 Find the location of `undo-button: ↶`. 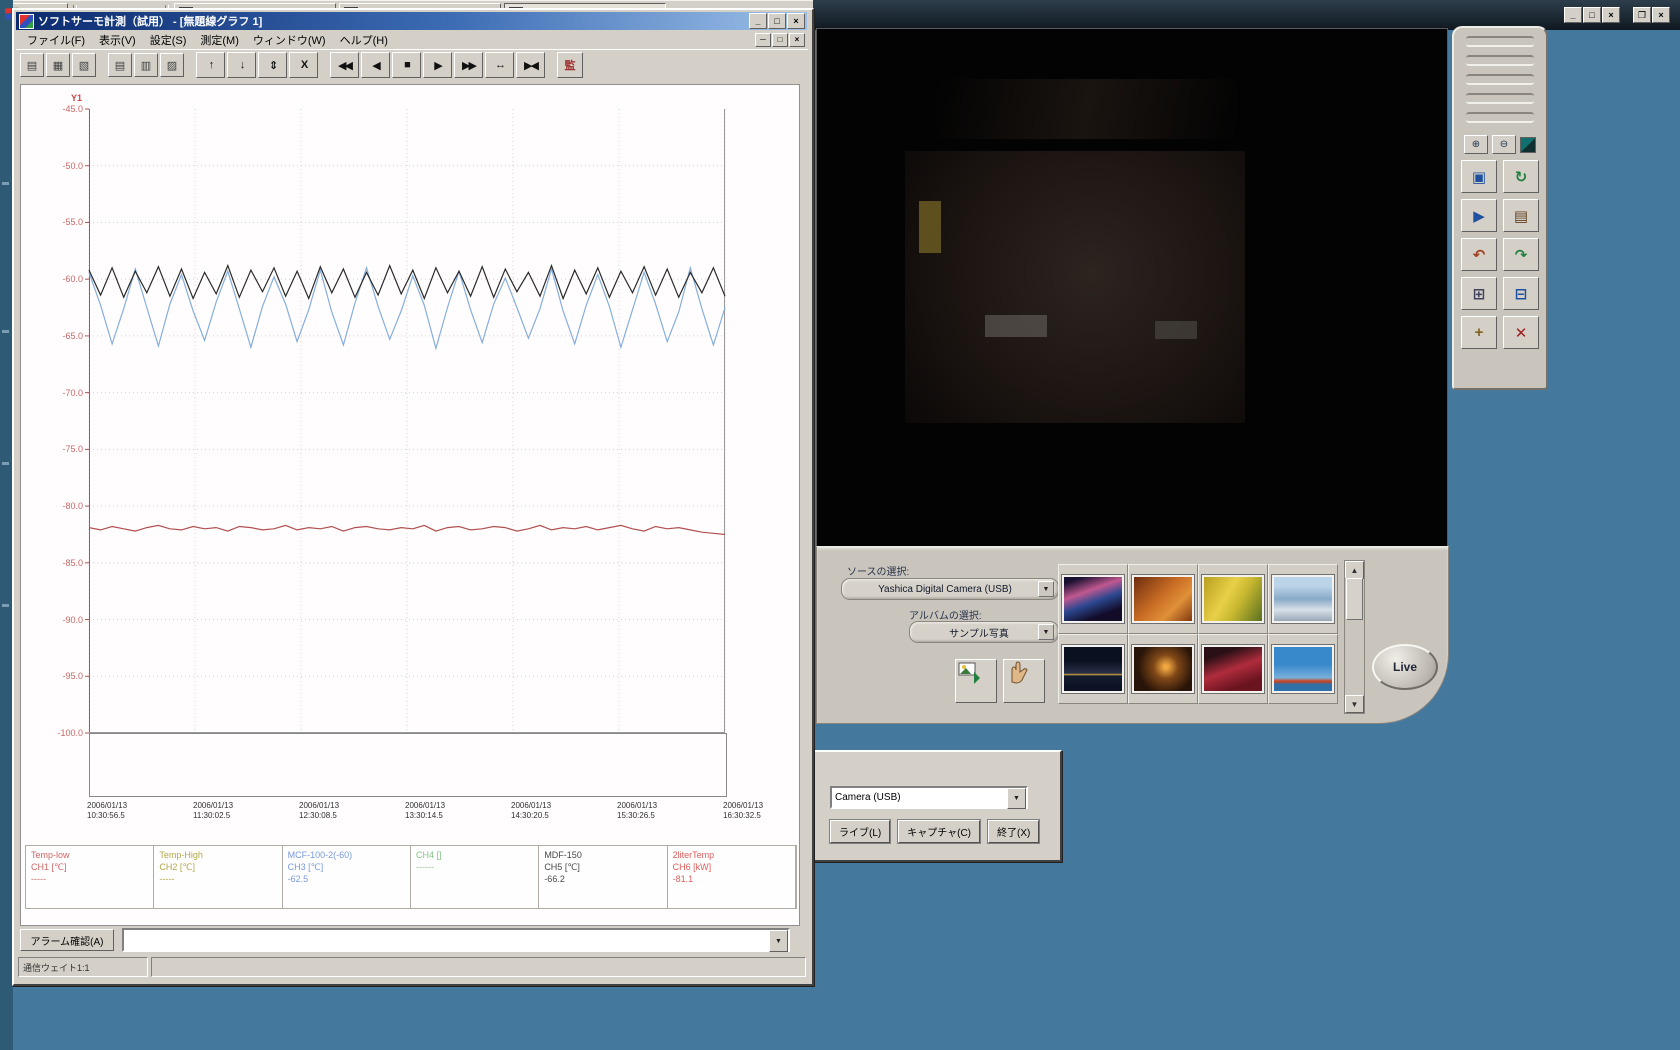

undo-button: ↶ is located at coordinates (1479, 254).